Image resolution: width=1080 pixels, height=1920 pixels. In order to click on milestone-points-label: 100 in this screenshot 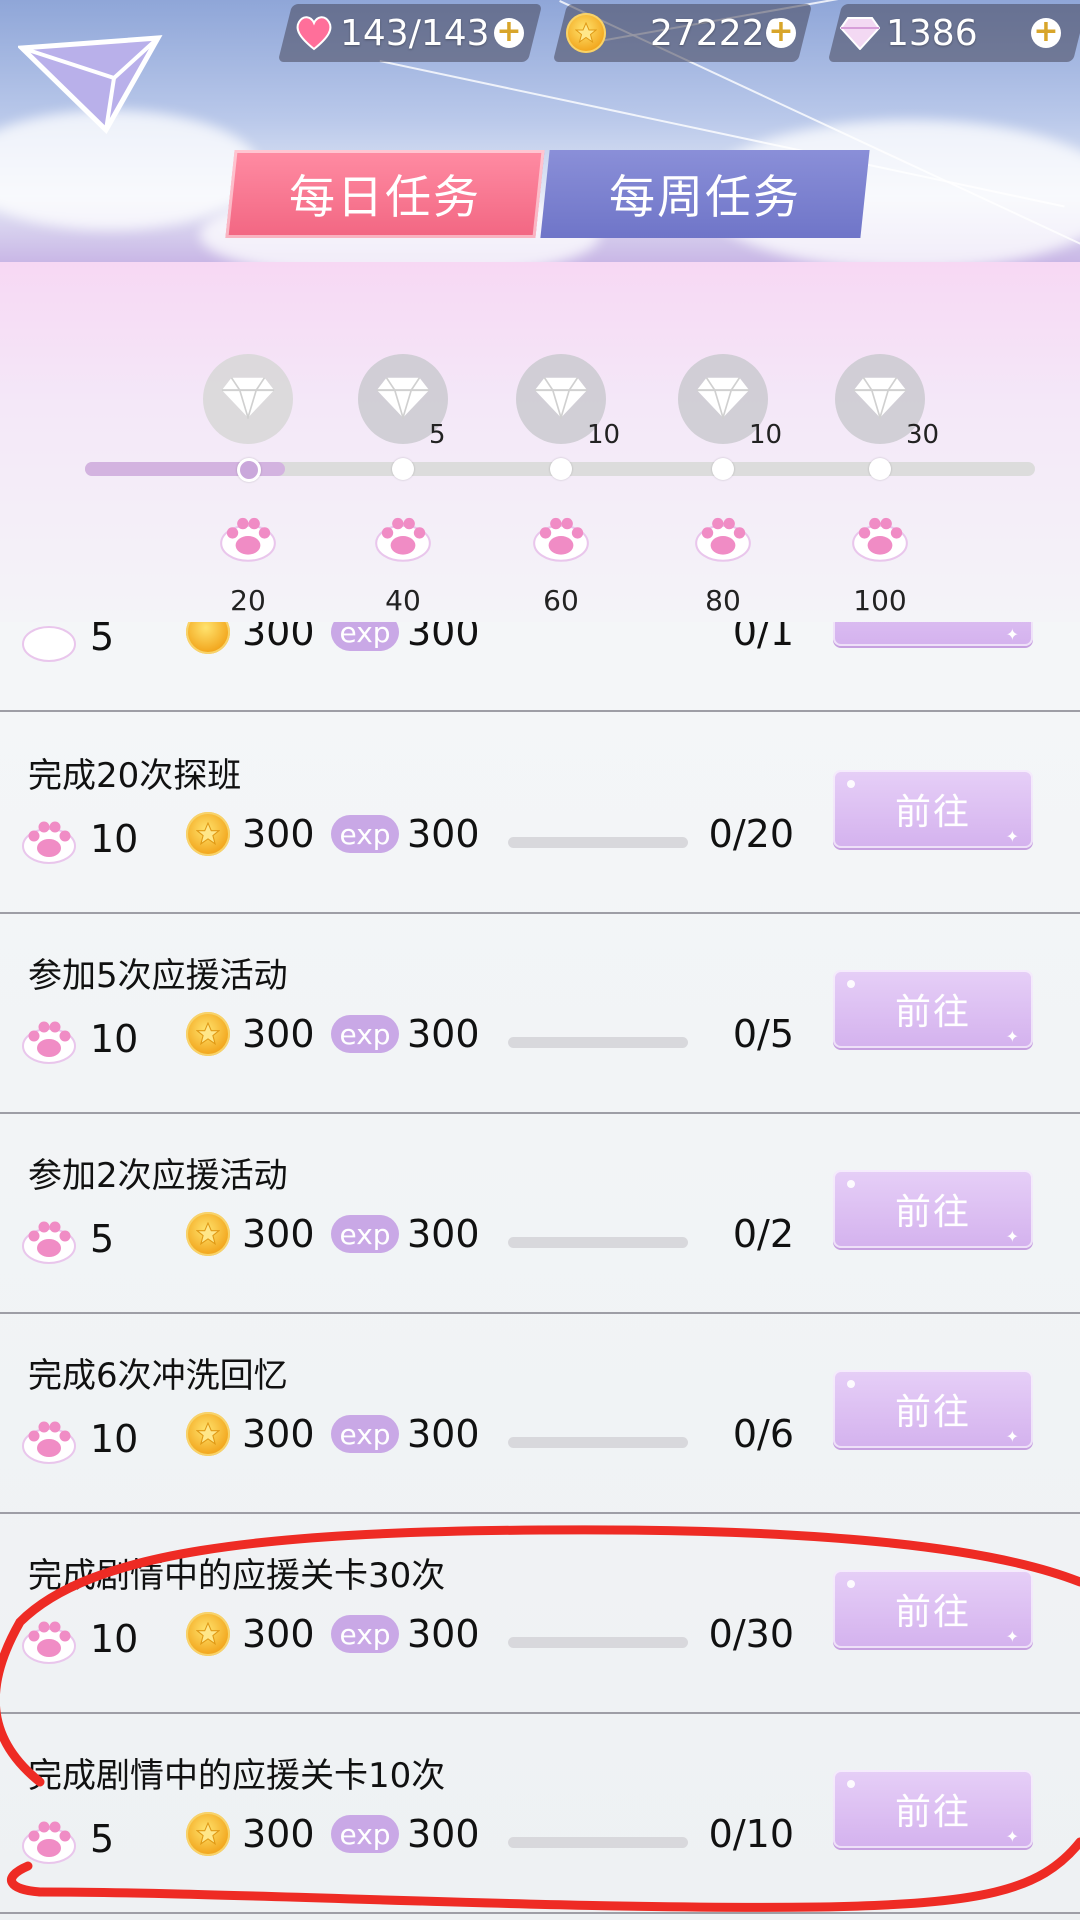, I will do `click(880, 600)`.